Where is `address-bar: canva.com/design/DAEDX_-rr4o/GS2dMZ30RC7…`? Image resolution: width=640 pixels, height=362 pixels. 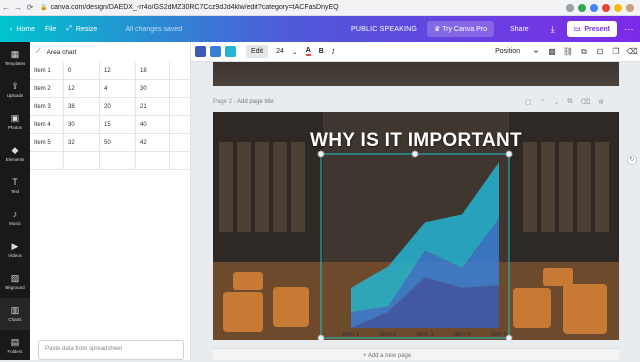
address-bar: canva.com/design/DAEDX_-rr4o/GS2dMZ30RC7… is located at coordinates (308, 7).